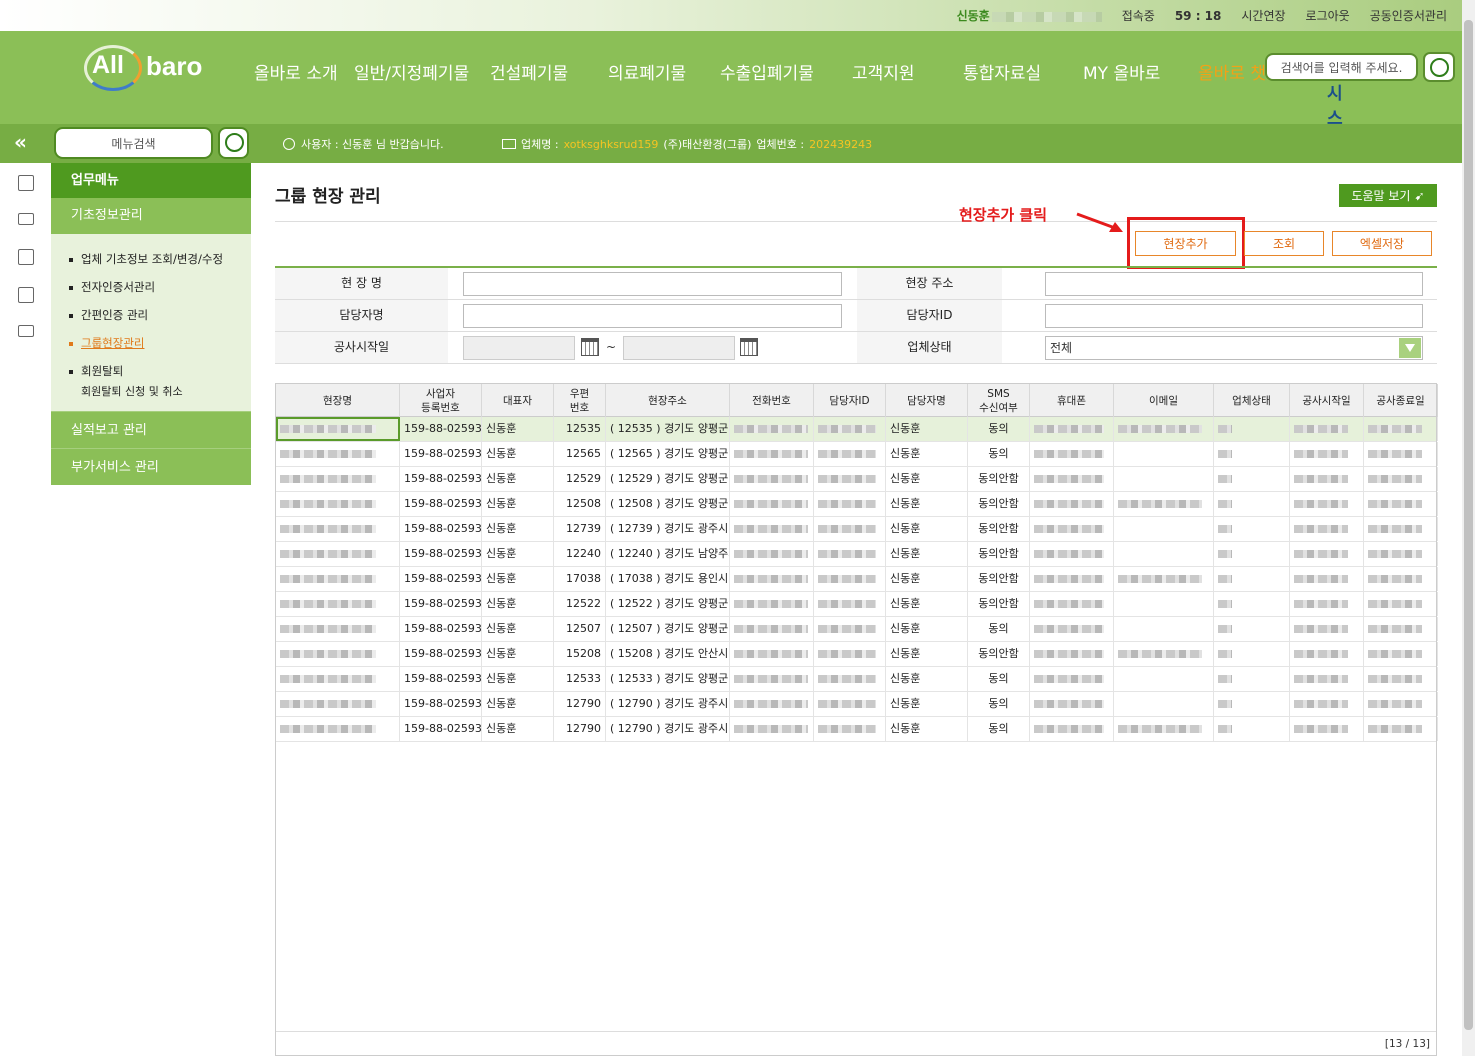 The width and height of the screenshot is (1475, 1056). Describe the element at coordinates (580, 479) in the screenshot. I see `table-cell: 12529` at that location.